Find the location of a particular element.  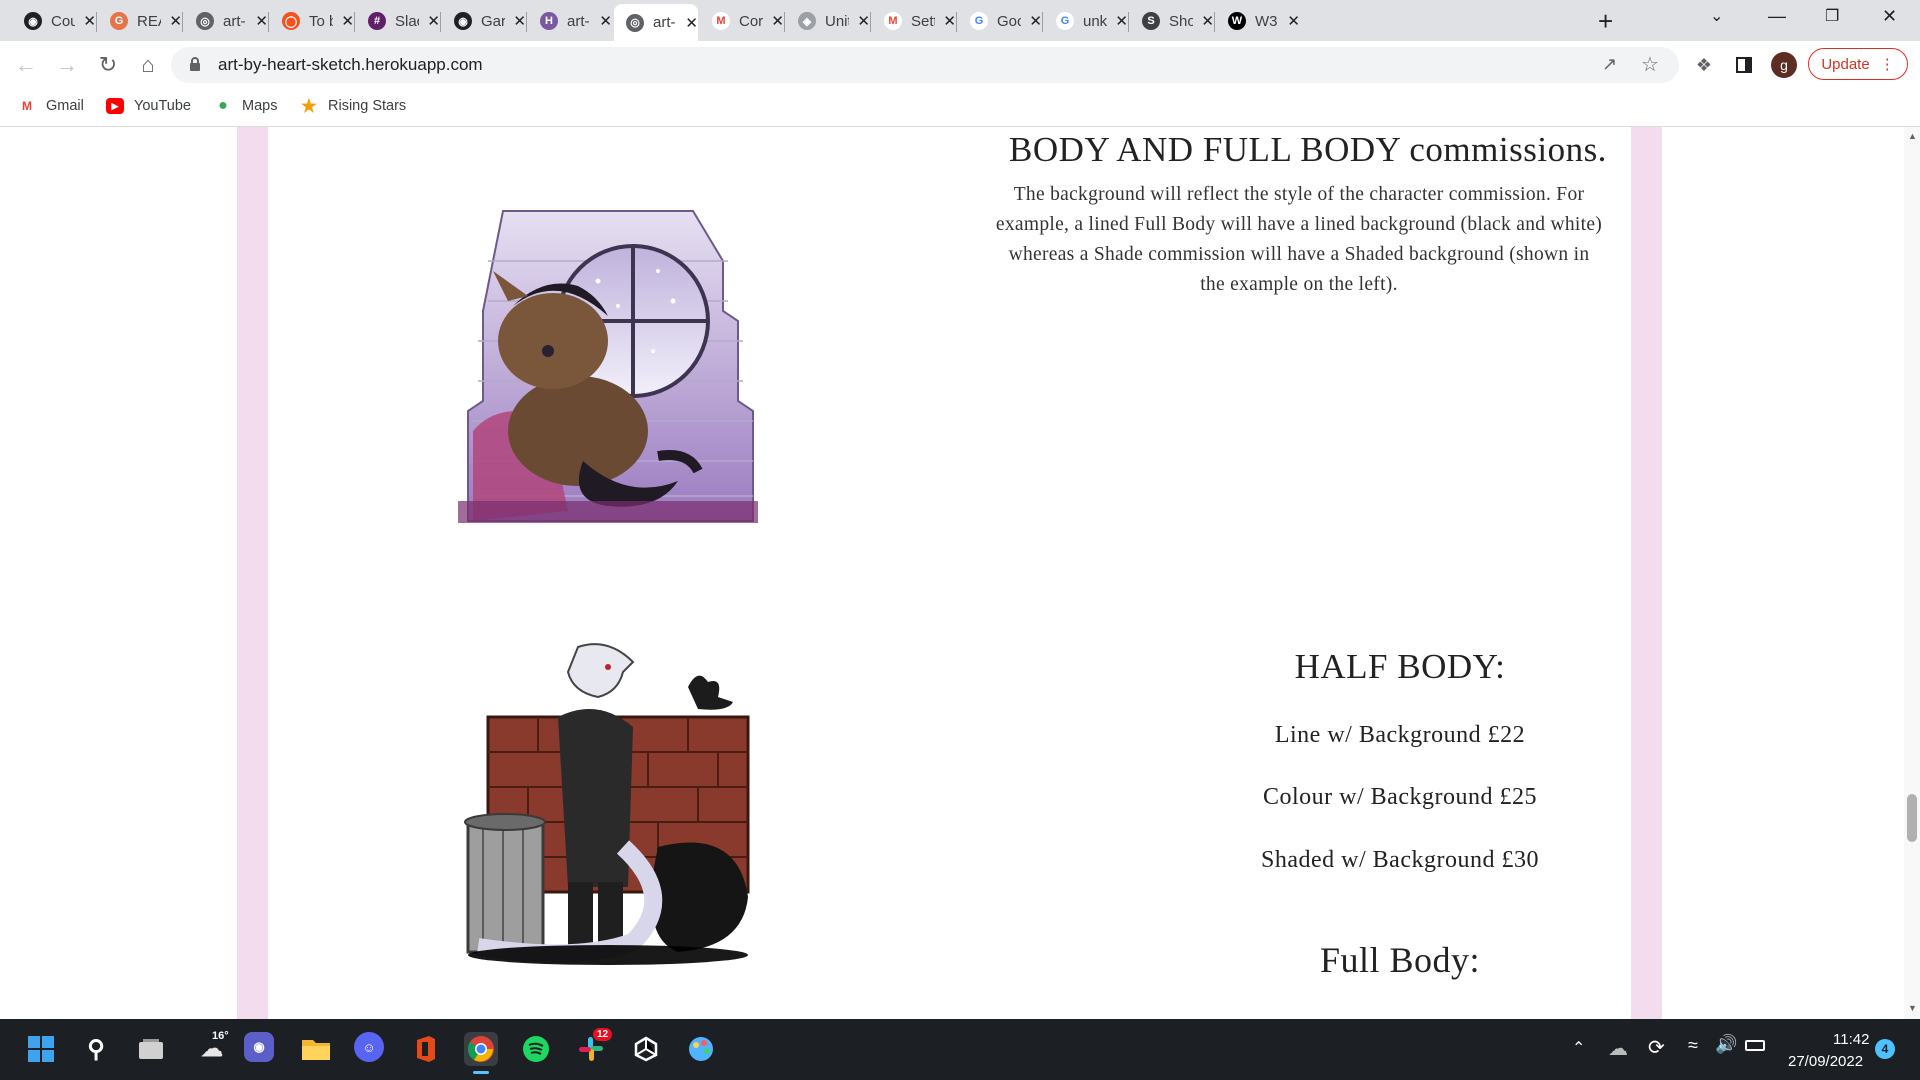

star-icon: ★ is located at coordinates (309, 105).